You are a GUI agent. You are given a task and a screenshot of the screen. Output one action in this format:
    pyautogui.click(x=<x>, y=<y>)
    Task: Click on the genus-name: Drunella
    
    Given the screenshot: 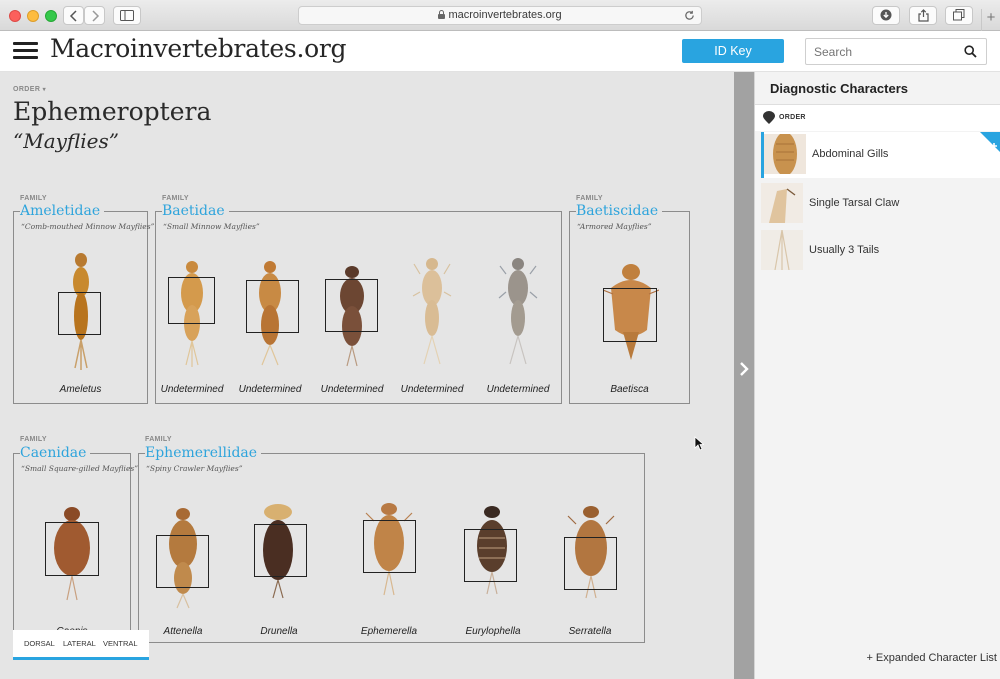 What is the action you would take?
    pyautogui.click(x=279, y=631)
    